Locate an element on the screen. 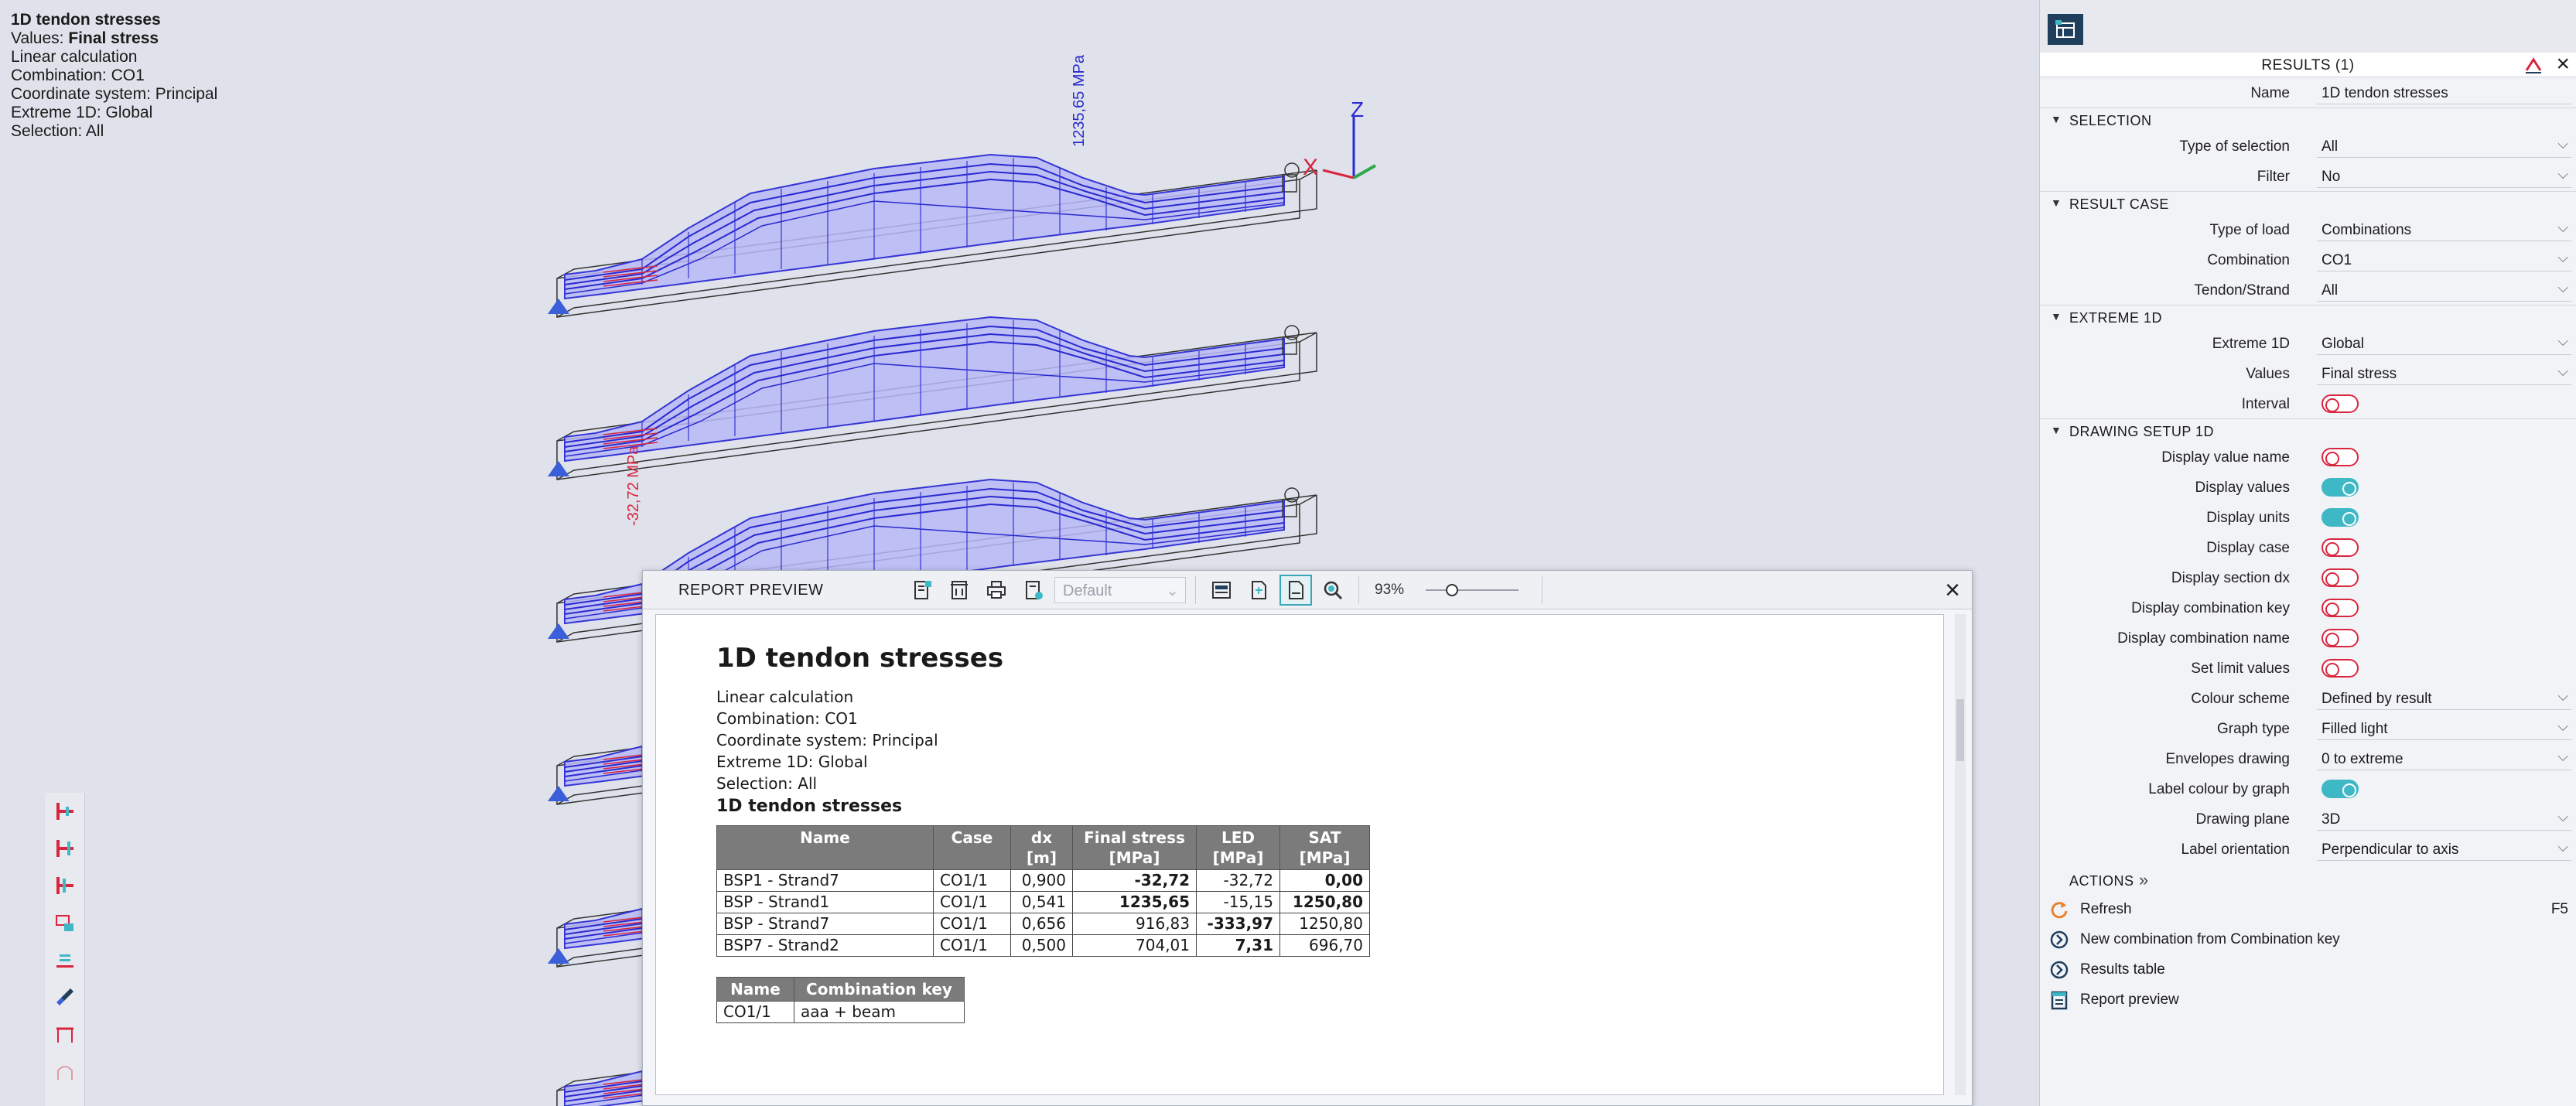 The height and width of the screenshot is (1106, 2576). zoom-slider is located at coordinates (1472, 590).